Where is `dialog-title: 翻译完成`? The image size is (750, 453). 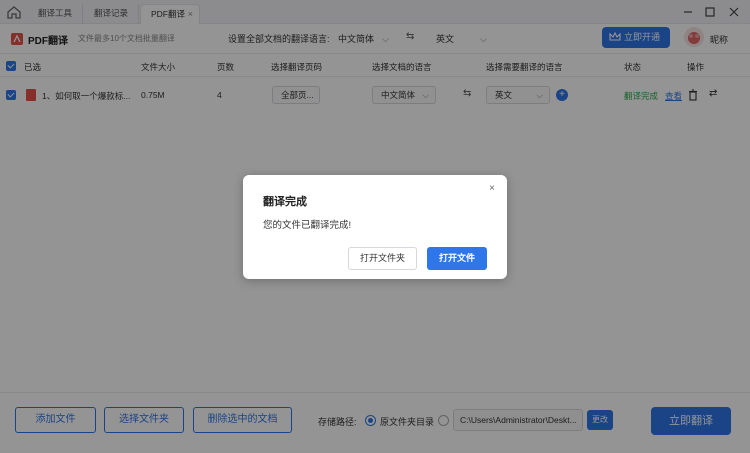 dialog-title: 翻译完成 is located at coordinates (285, 202).